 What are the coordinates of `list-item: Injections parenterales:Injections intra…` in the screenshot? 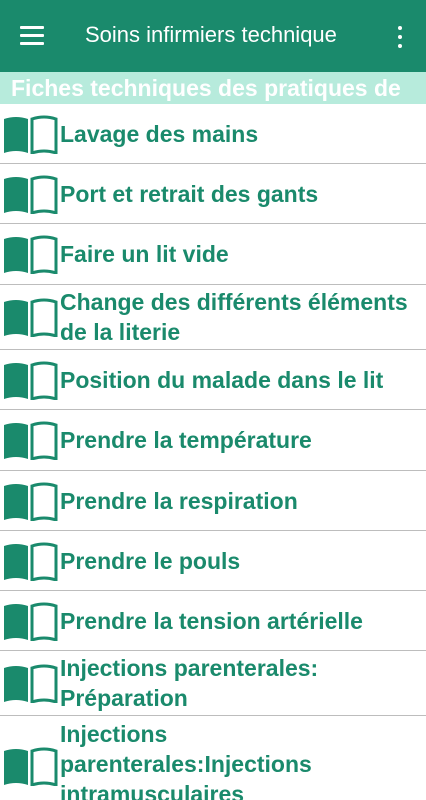 It's located at (213, 758).